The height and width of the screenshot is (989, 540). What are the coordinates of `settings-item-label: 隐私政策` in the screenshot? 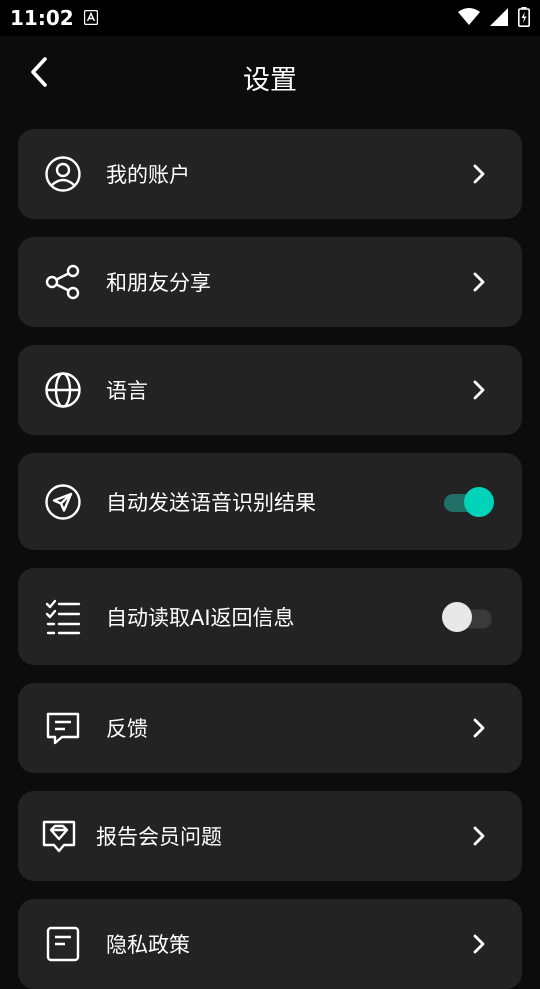 It's located at (148, 945).